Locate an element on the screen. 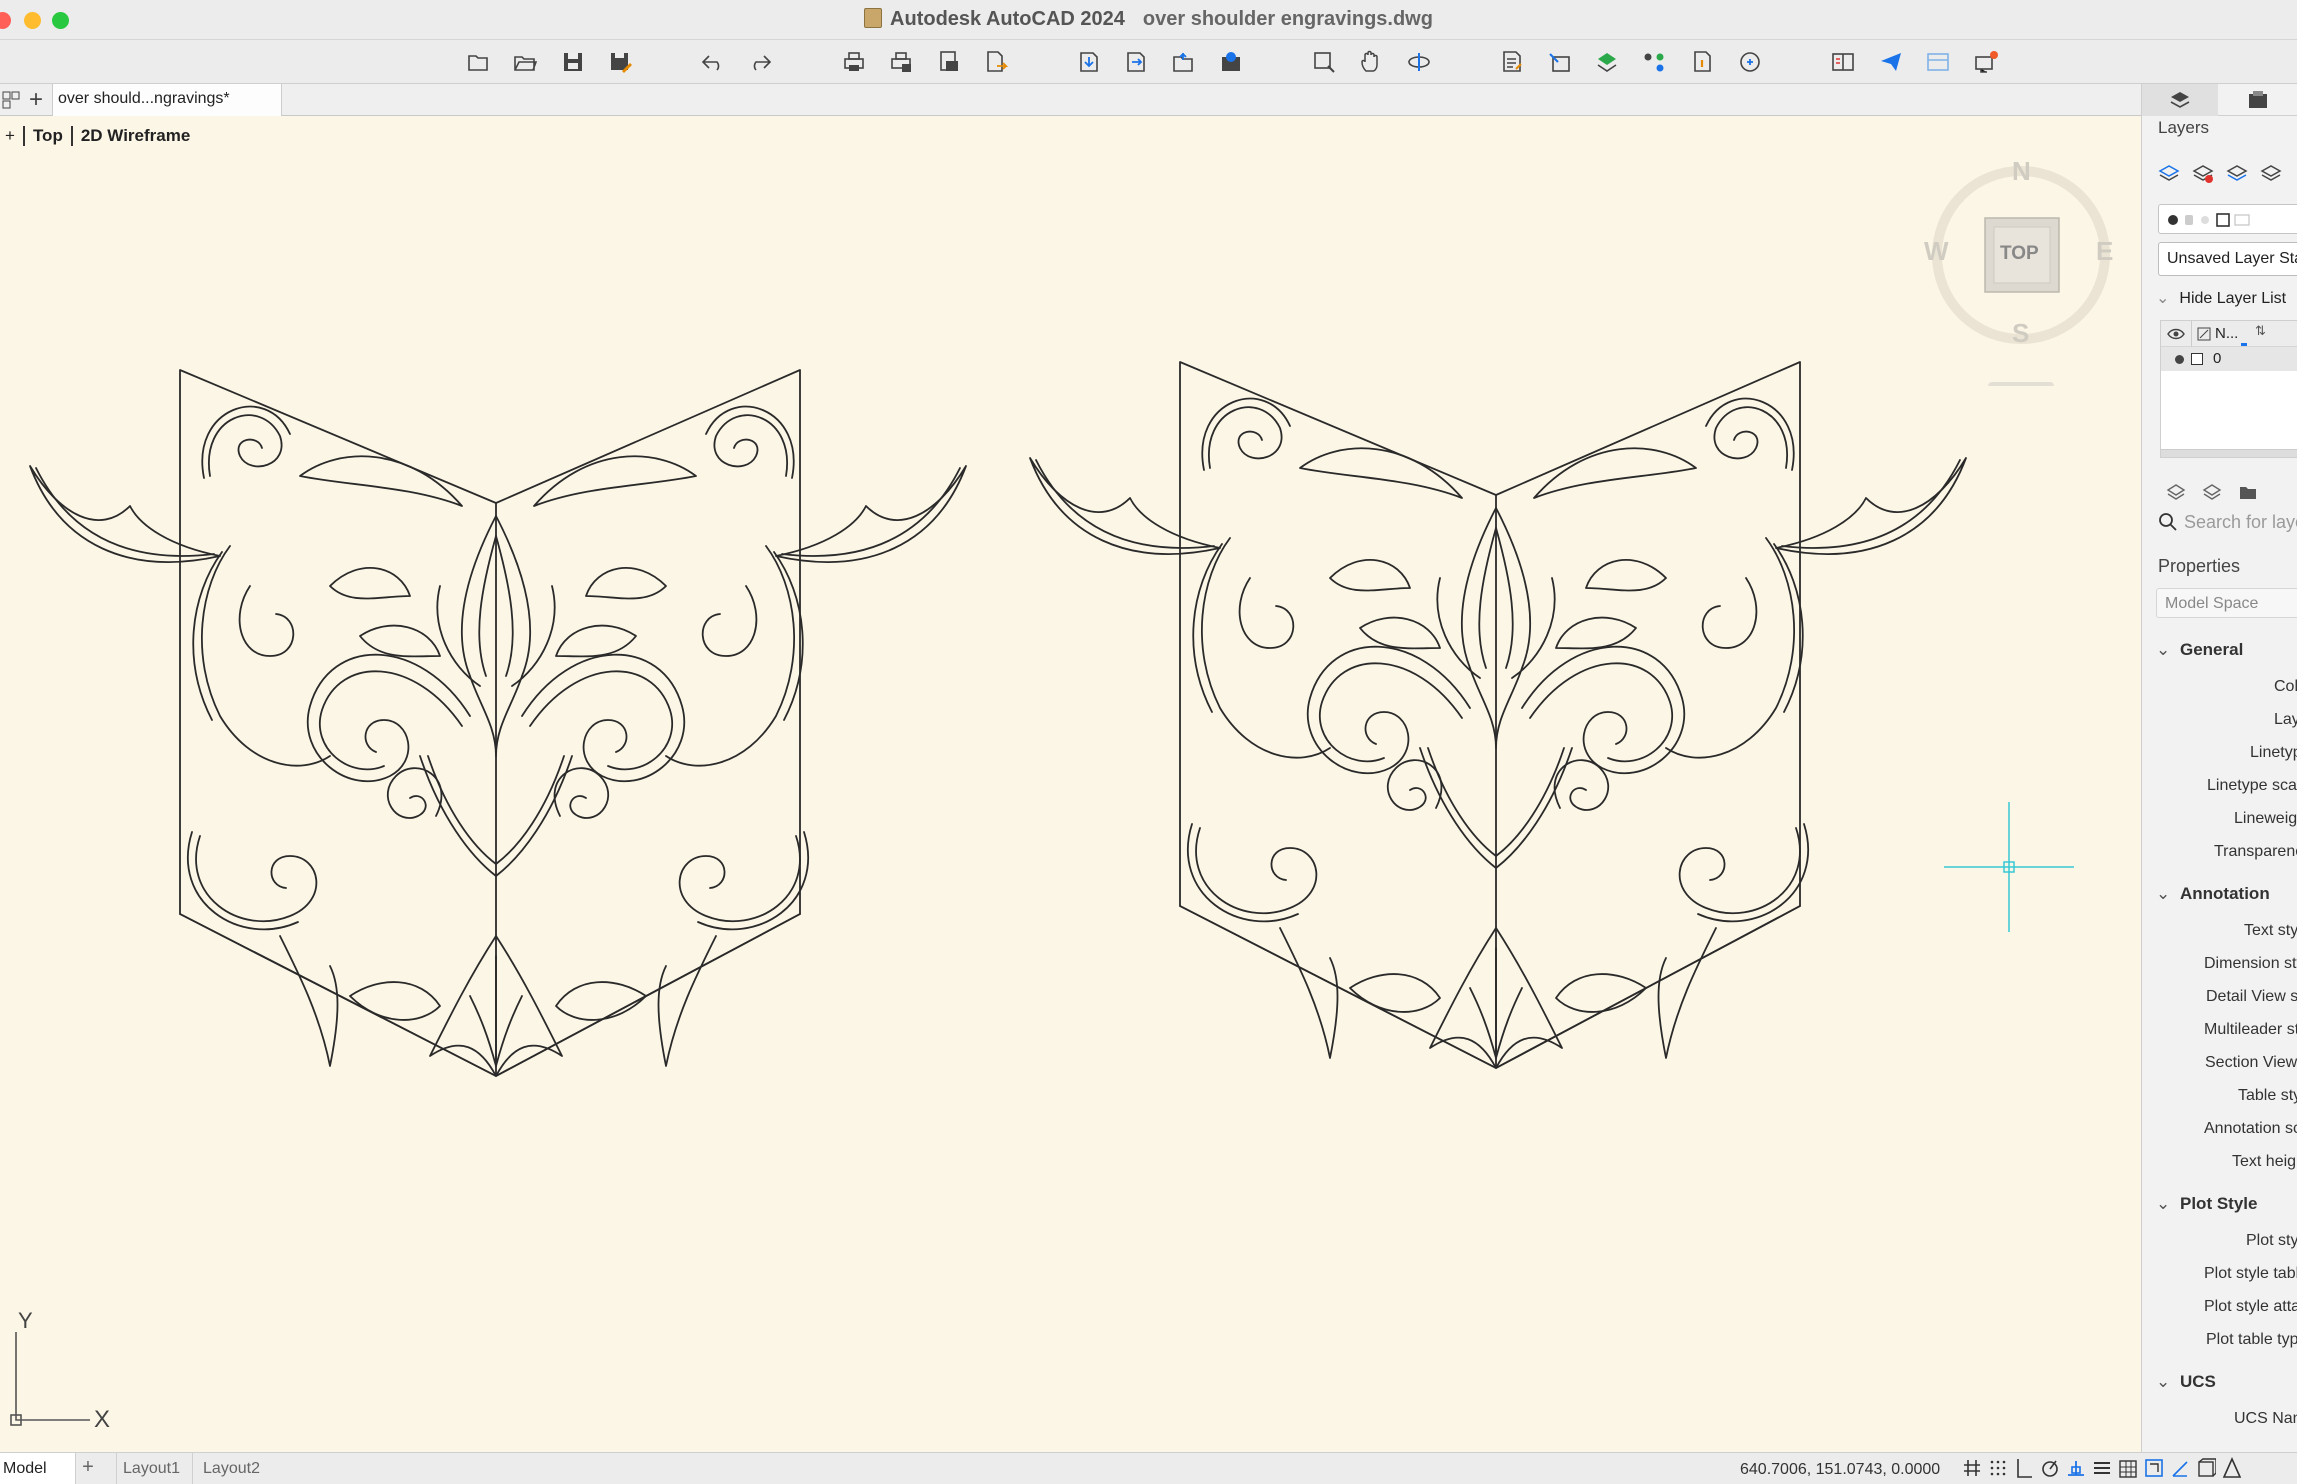  group-annotation: ⌄ Annotation is located at coordinates (2213, 894).